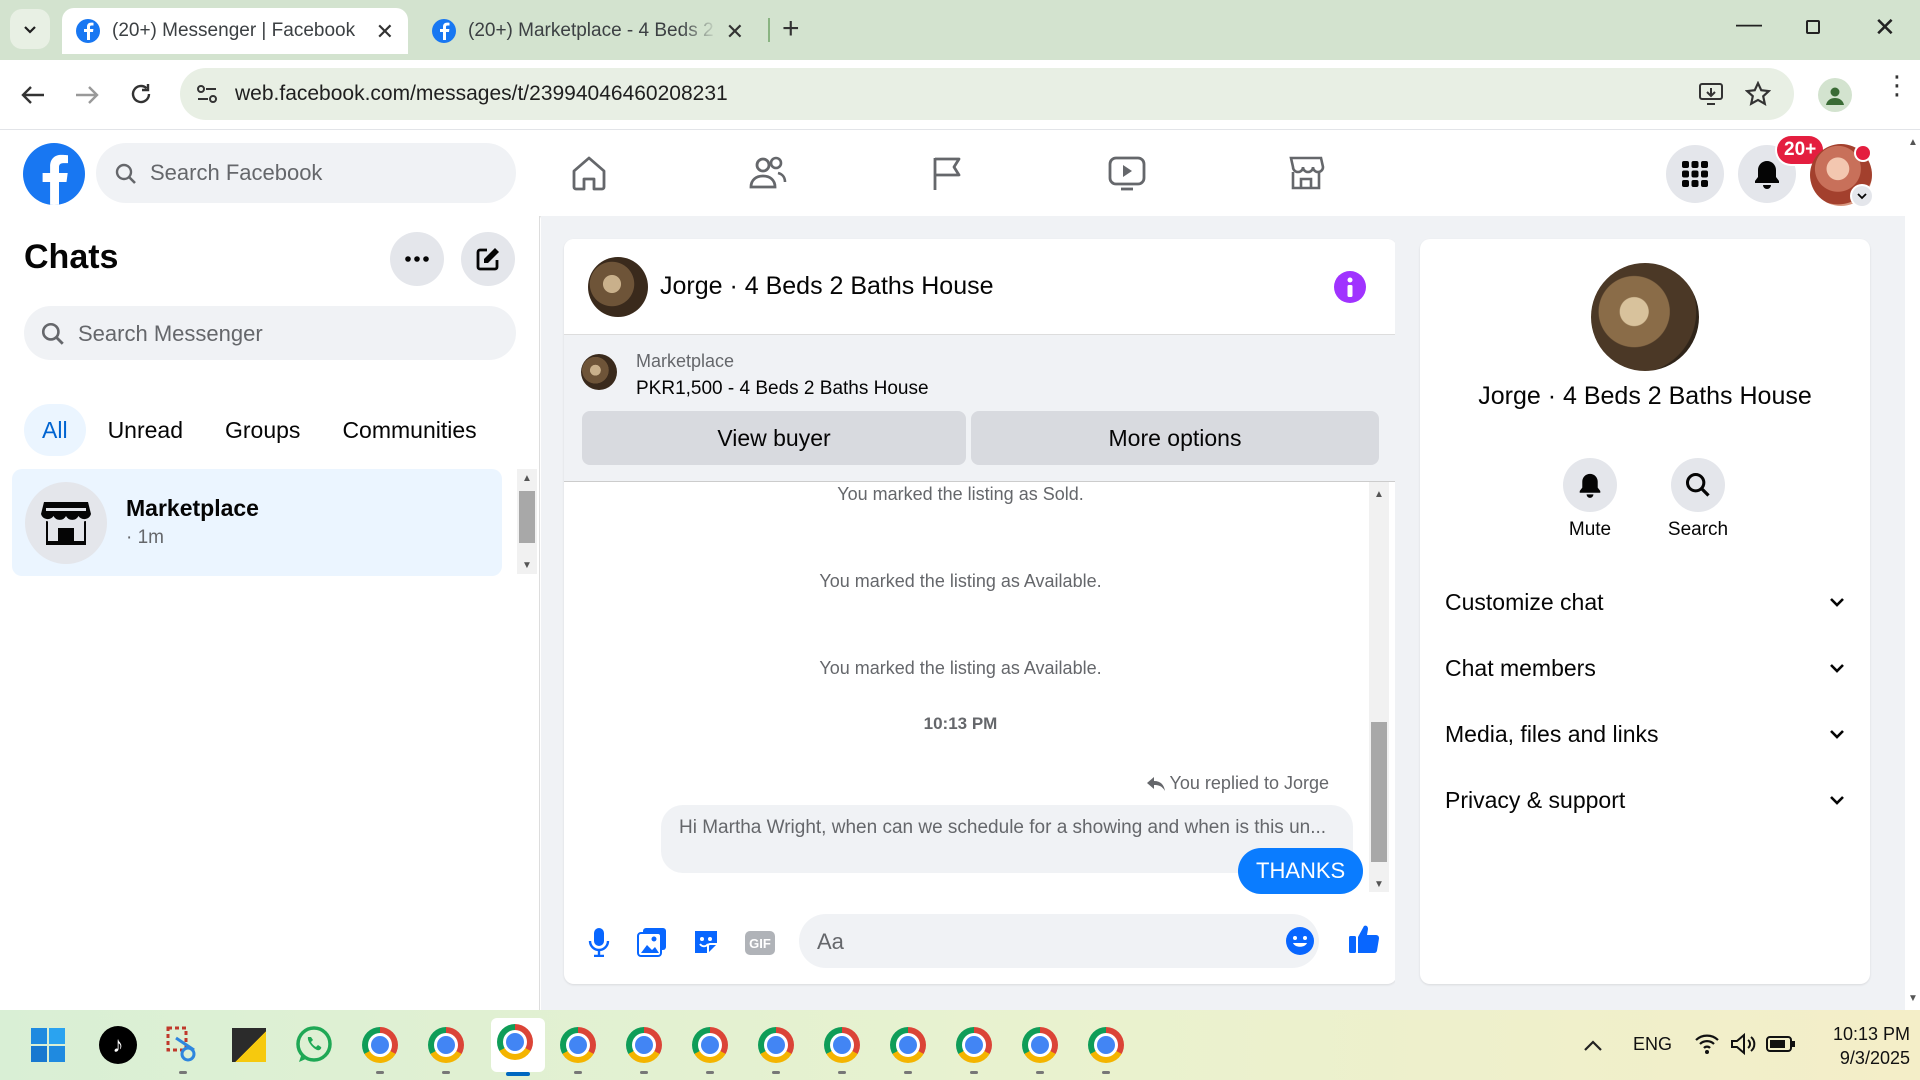  What do you see at coordinates (1593, 1045) in the screenshot?
I see `tray-overflow-chevron-icon` at bounding box center [1593, 1045].